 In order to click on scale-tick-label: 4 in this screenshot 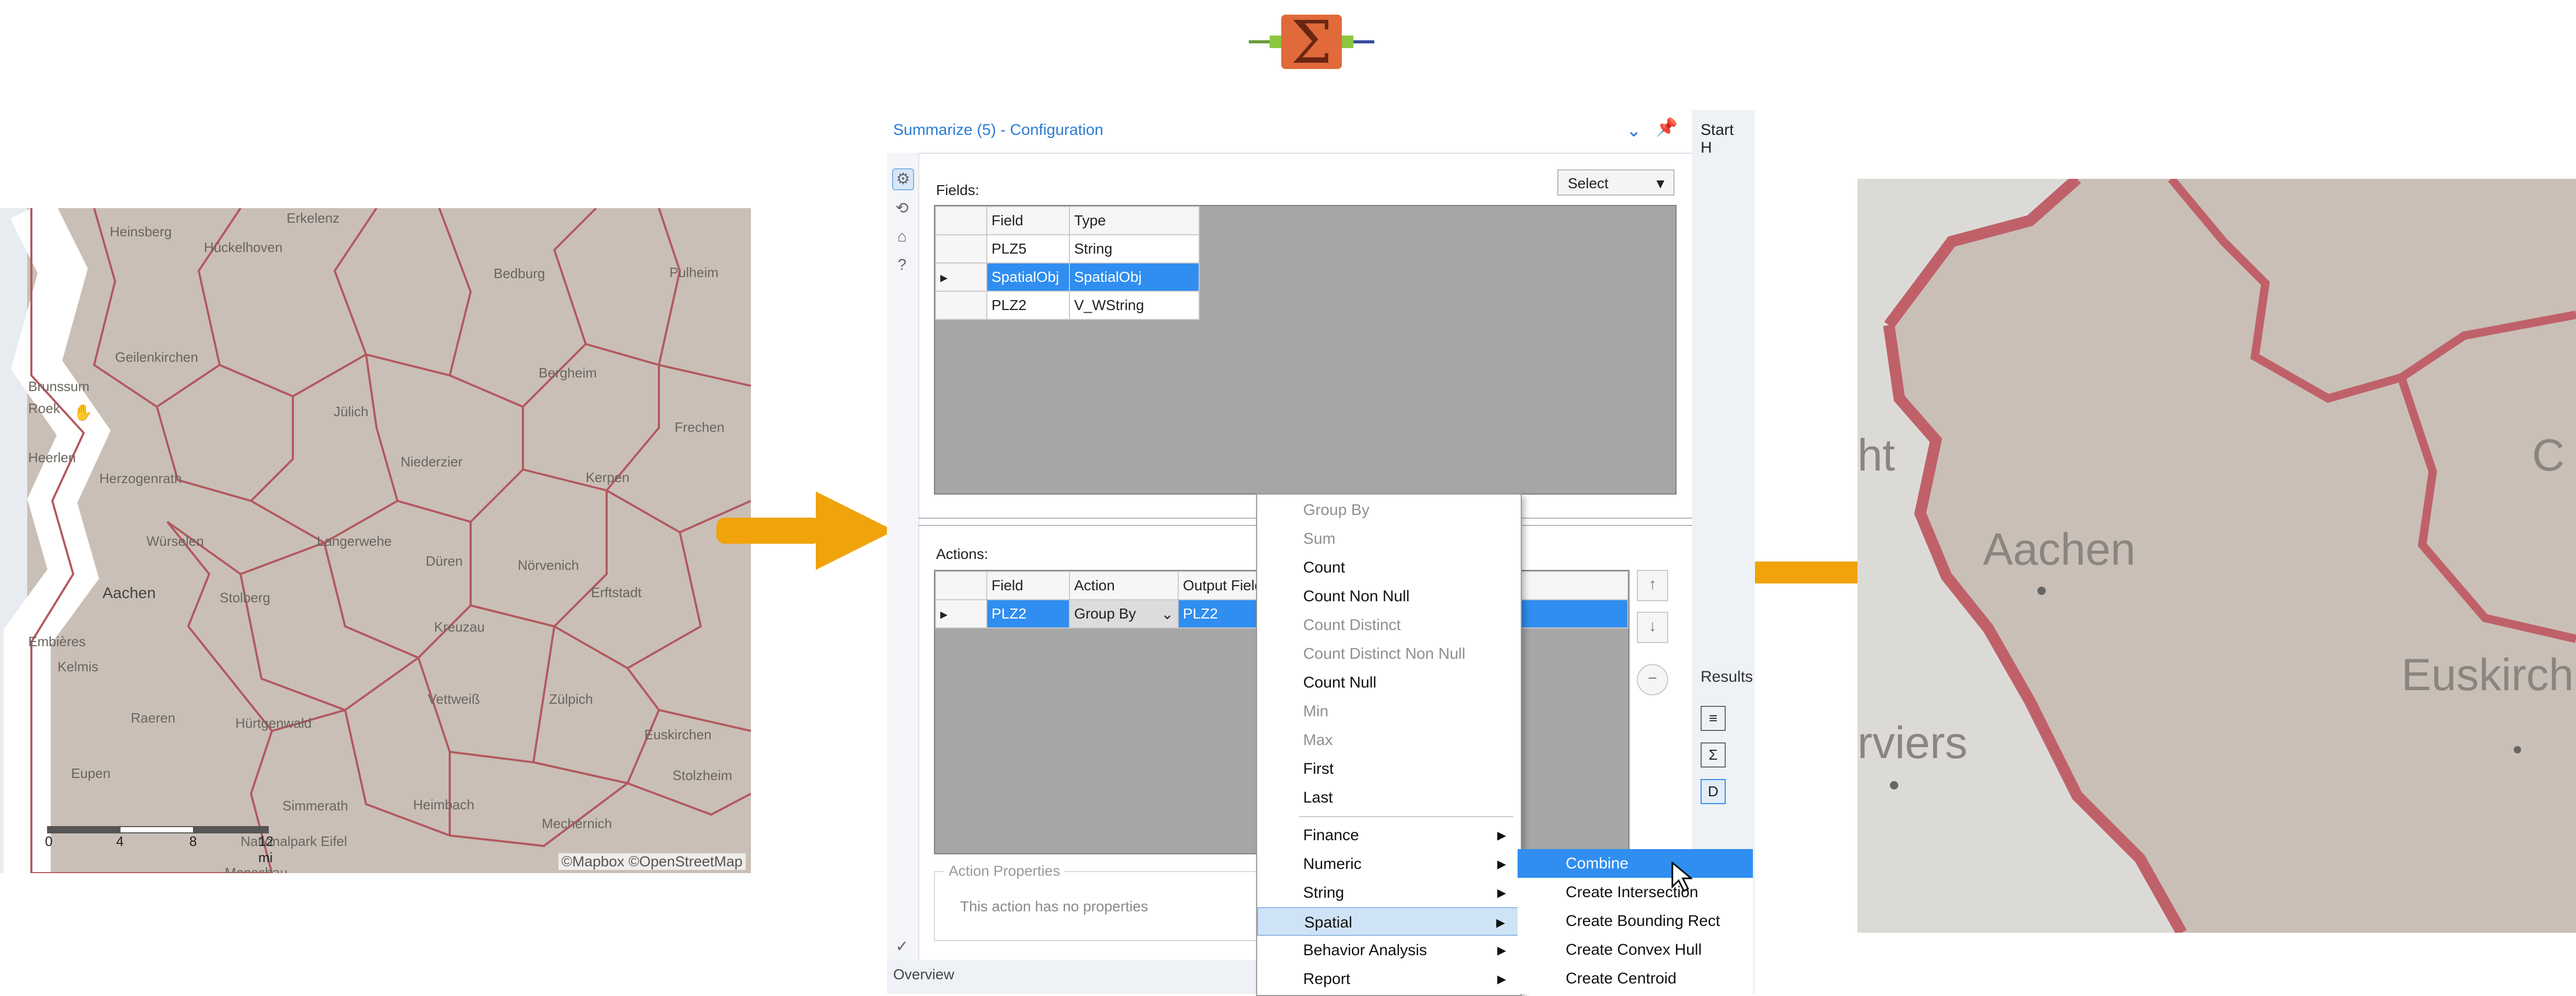, I will do `click(120, 841)`.